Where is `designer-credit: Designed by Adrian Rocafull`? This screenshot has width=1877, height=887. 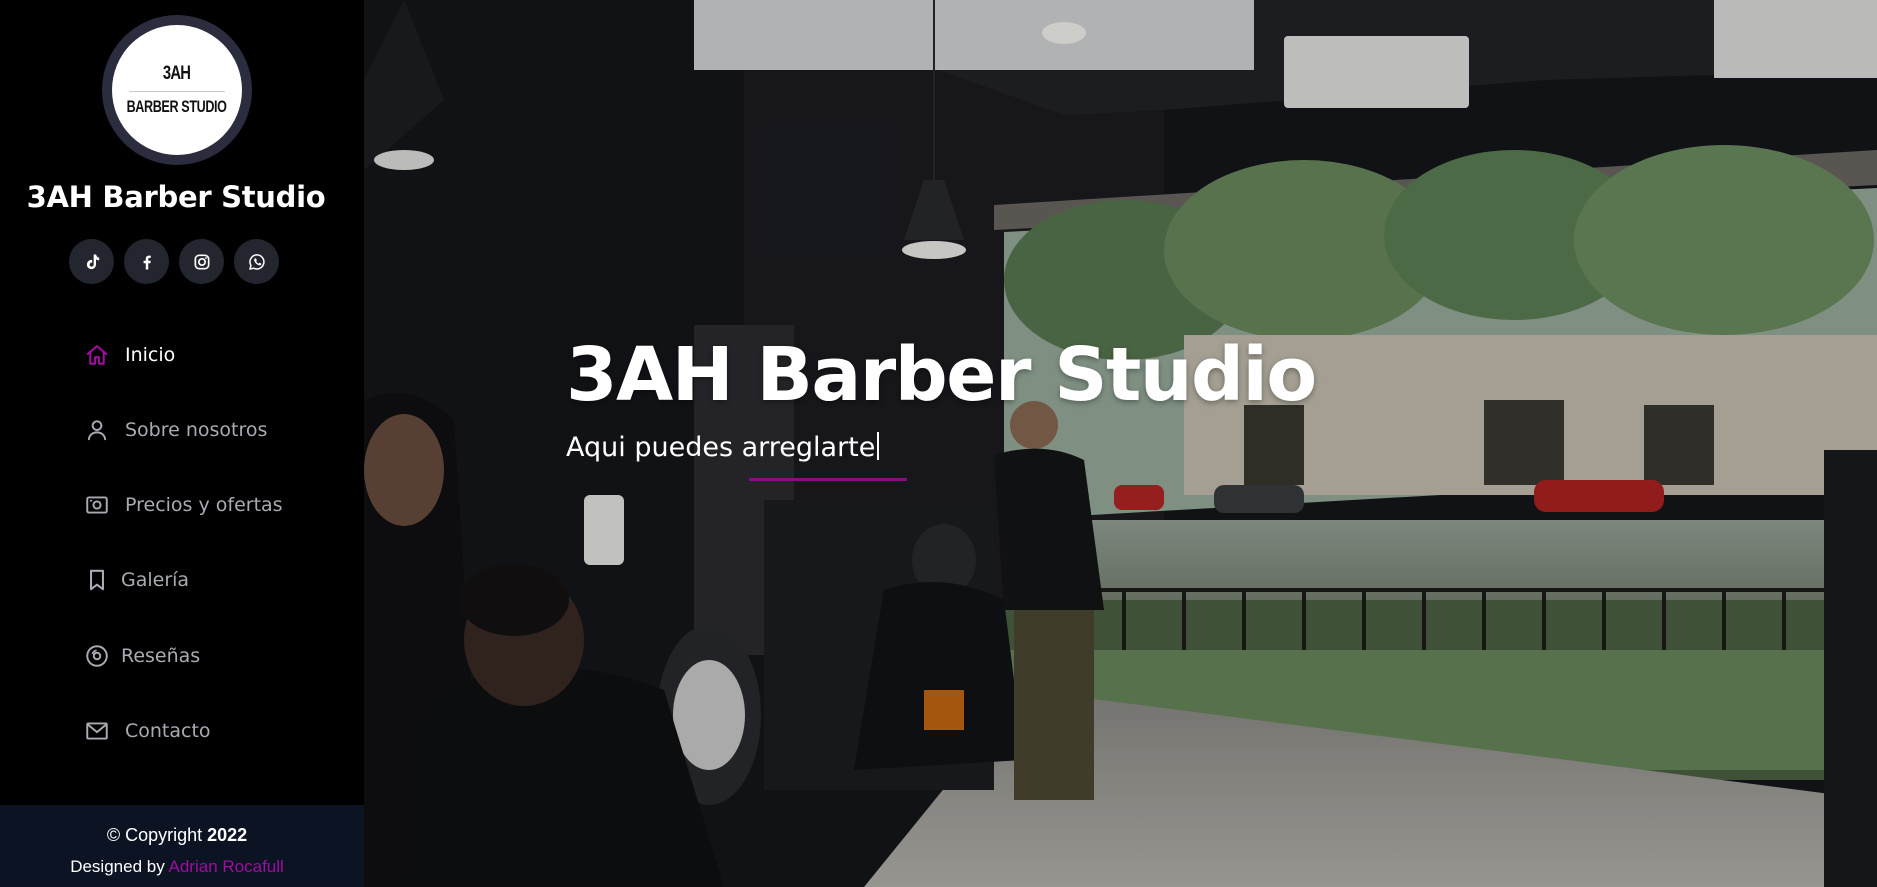 designer-credit: Designed by Adrian Rocafull is located at coordinates (177, 867).